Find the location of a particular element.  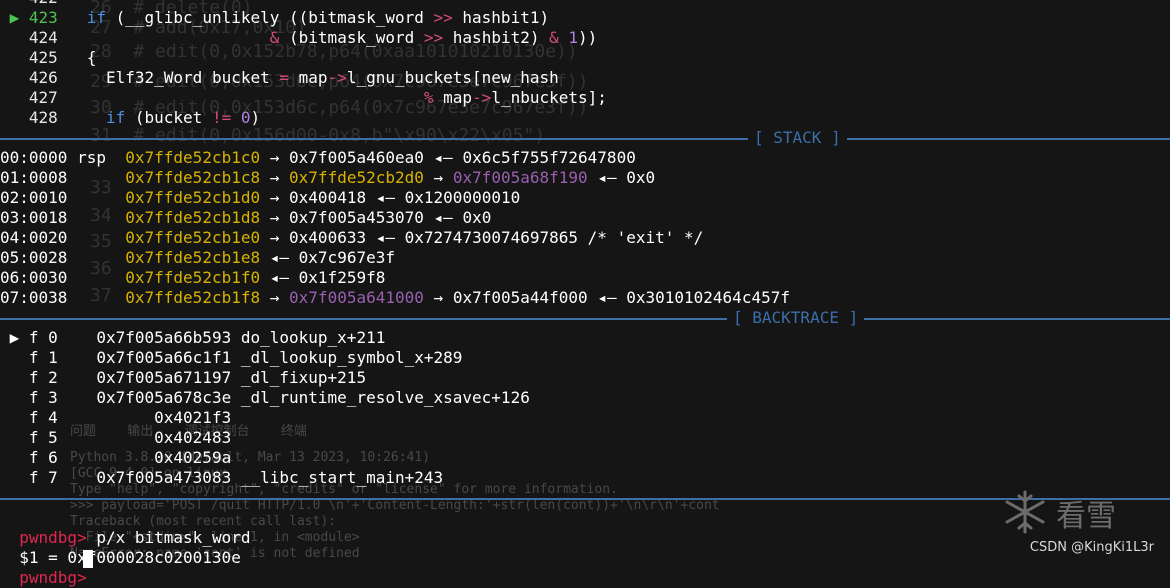

frame-symbol: do_lookup_x+211 is located at coordinates (313, 337).